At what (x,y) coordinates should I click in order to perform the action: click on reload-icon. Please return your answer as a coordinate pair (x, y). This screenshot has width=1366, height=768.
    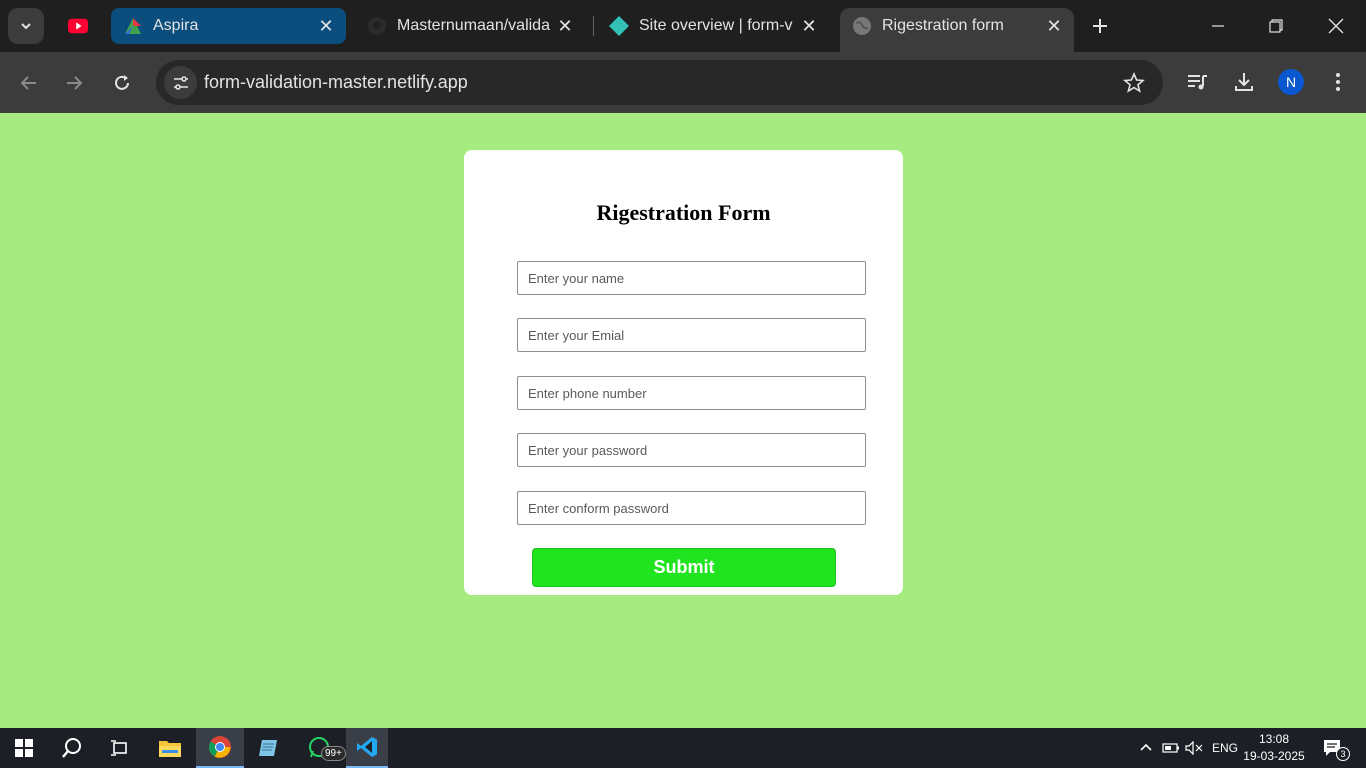
    Looking at the image, I should click on (122, 82).